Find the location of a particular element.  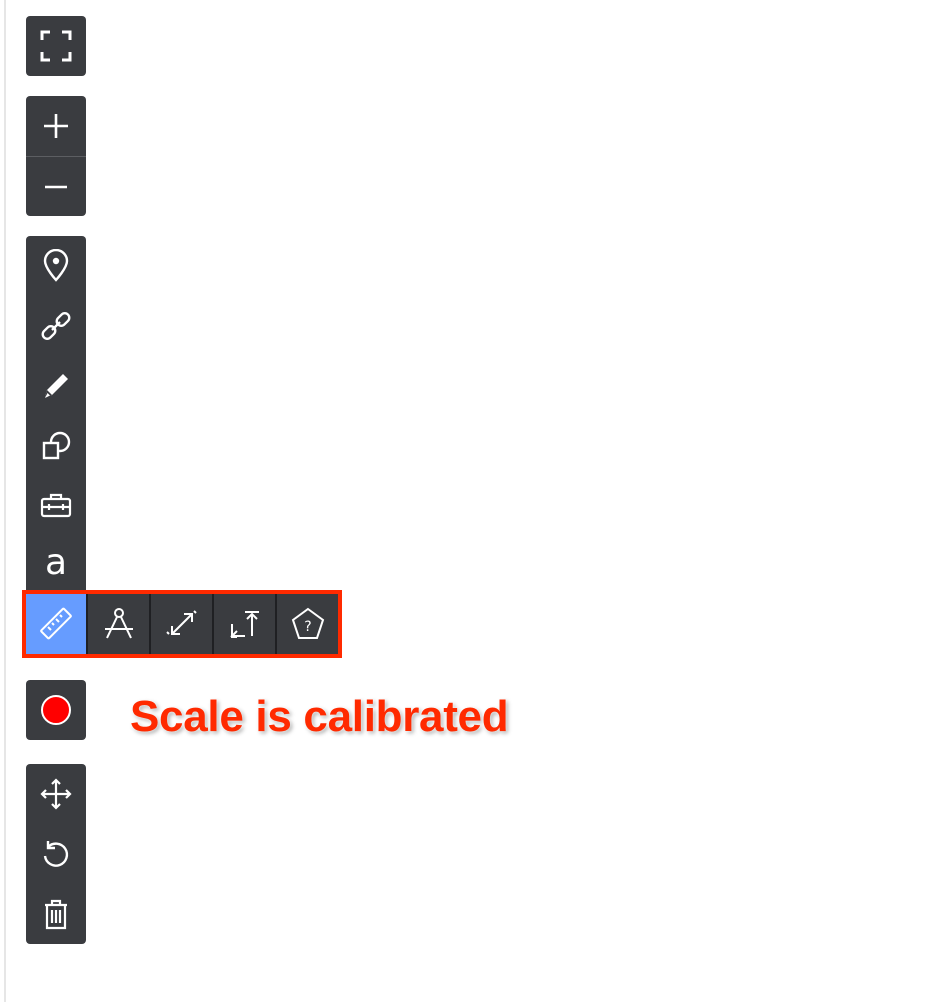

rotate-button is located at coordinates (56, 854).